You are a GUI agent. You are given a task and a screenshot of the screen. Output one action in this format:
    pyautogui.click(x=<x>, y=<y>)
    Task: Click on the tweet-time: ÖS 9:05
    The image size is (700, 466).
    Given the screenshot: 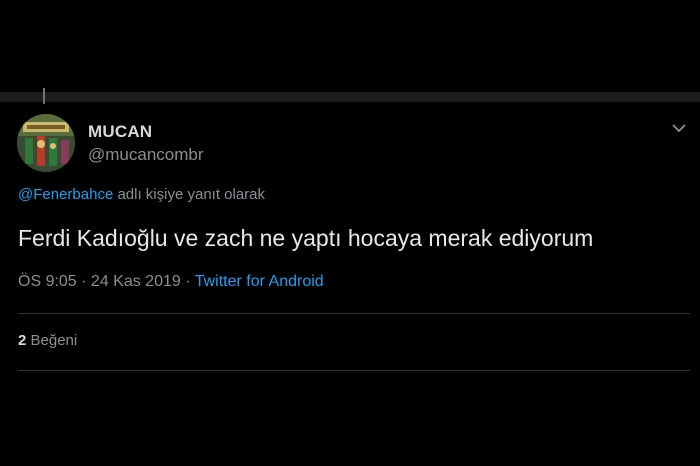 What is the action you would take?
    pyautogui.click(x=47, y=281)
    